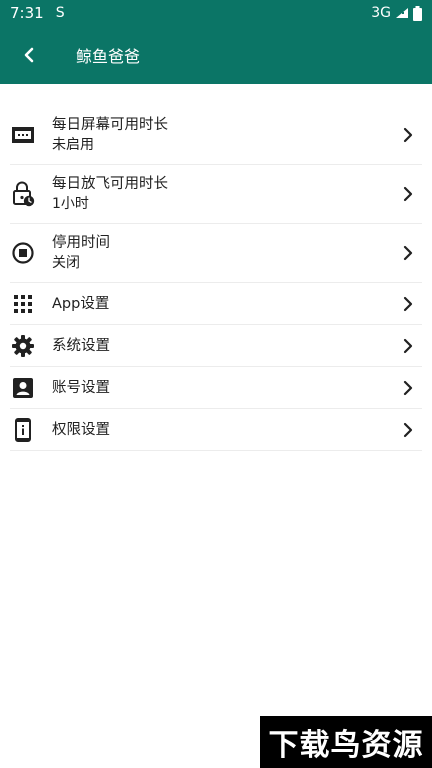 The image size is (432, 768). What do you see at coordinates (110, 125) in the screenshot?
I see `menu-title: 每日屏幕可用时长` at bounding box center [110, 125].